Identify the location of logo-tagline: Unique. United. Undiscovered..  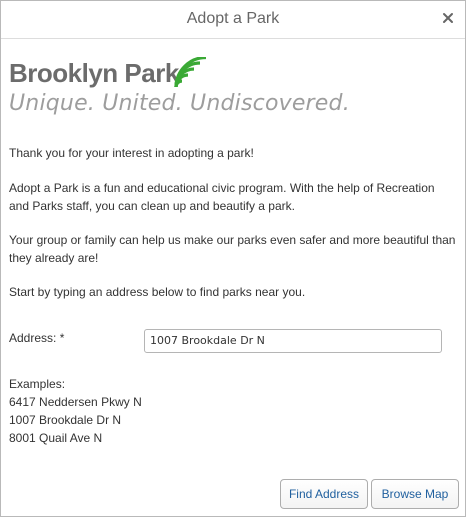
(179, 103).